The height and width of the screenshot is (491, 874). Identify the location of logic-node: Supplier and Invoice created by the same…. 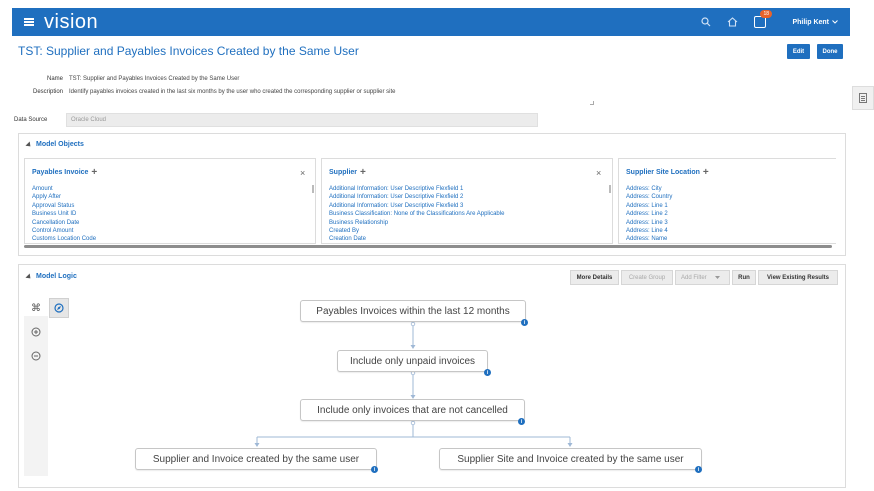
(256, 459).